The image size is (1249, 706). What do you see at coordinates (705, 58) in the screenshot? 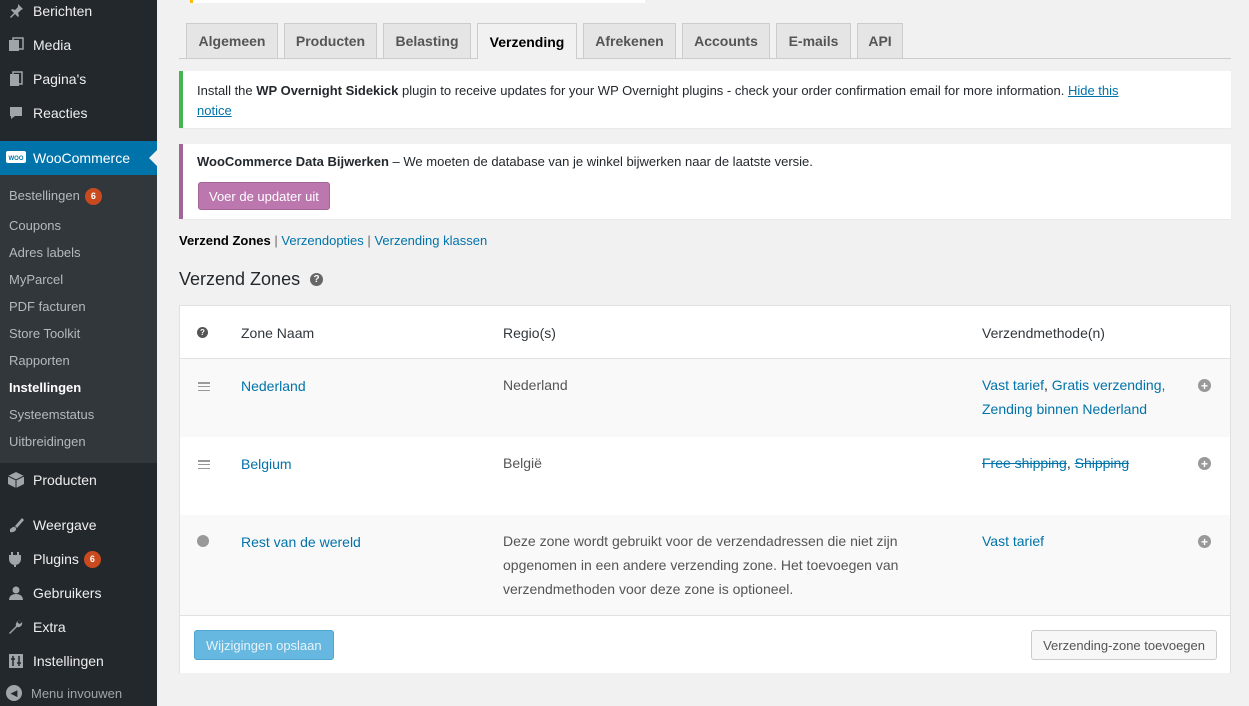
I see `tabs-baseline` at bounding box center [705, 58].